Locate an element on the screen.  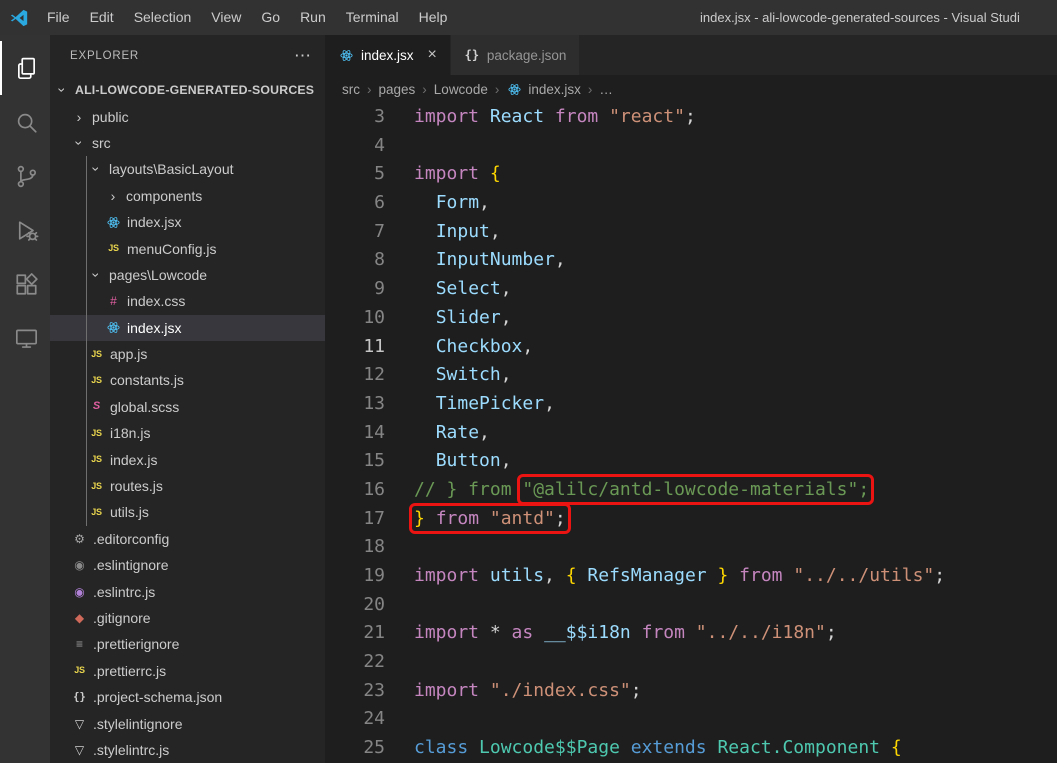
extensions-icon is located at coordinates (25, 284).